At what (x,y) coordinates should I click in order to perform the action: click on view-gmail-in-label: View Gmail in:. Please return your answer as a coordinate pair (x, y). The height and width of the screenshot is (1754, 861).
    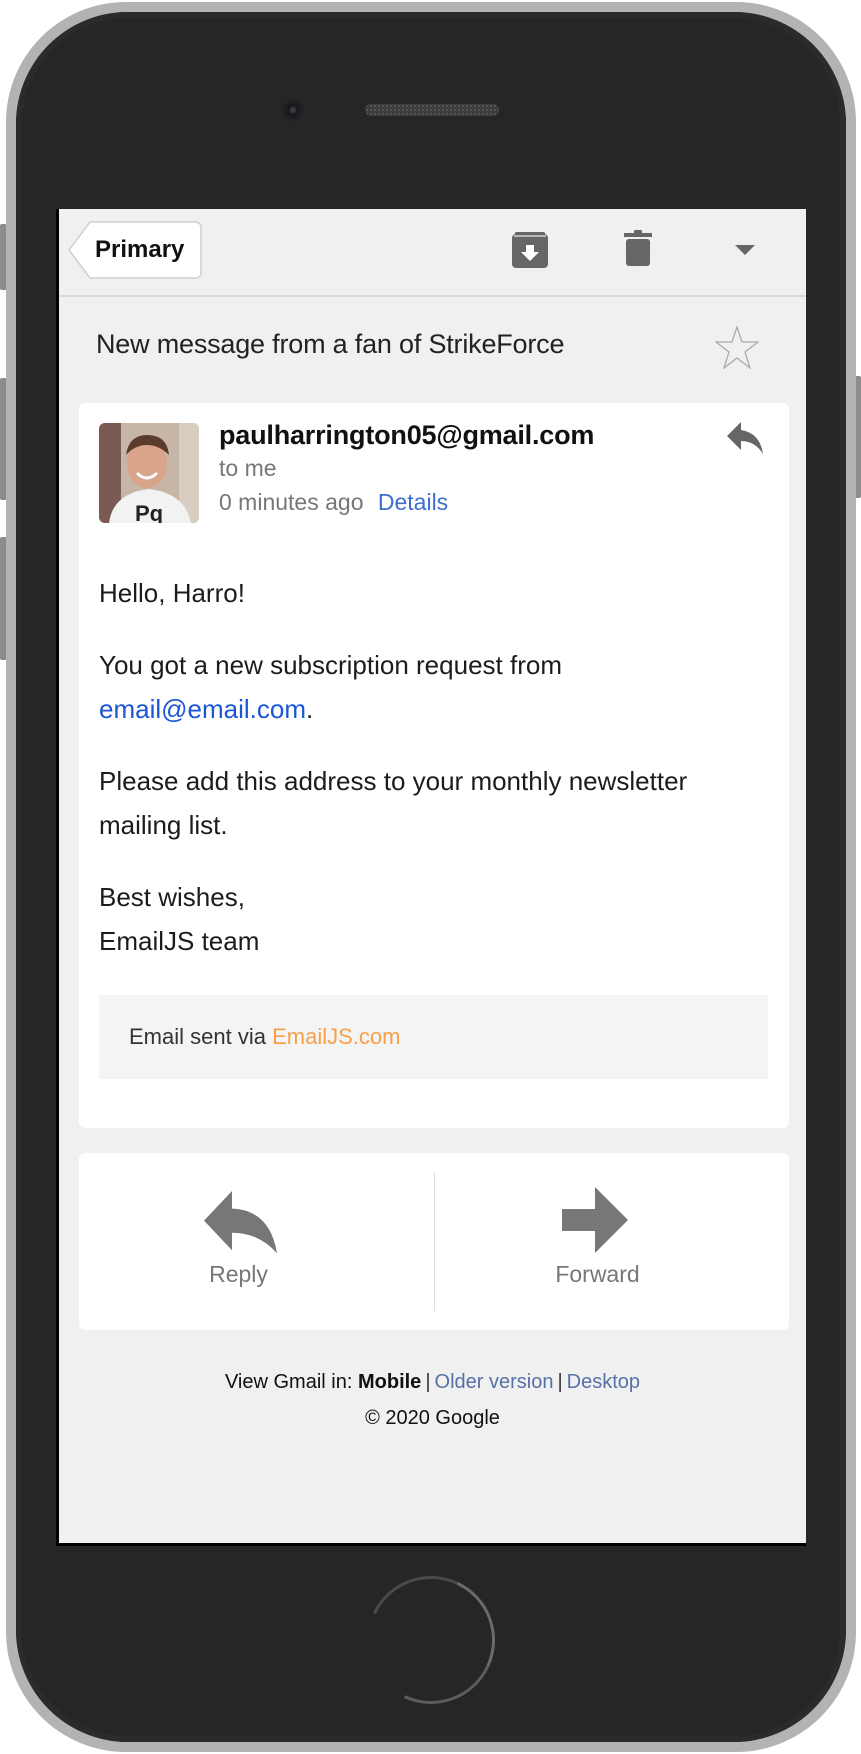
    Looking at the image, I should click on (288, 1382).